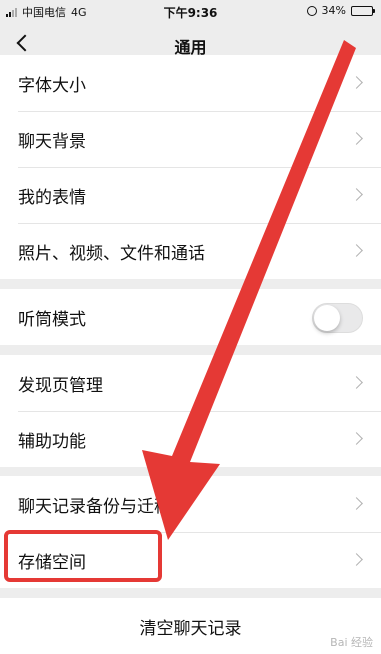  Describe the element at coordinates (190, 504) in the screenshot. I see `row-chat-backup-migration: 聊天记录备份与迁移` at that location.